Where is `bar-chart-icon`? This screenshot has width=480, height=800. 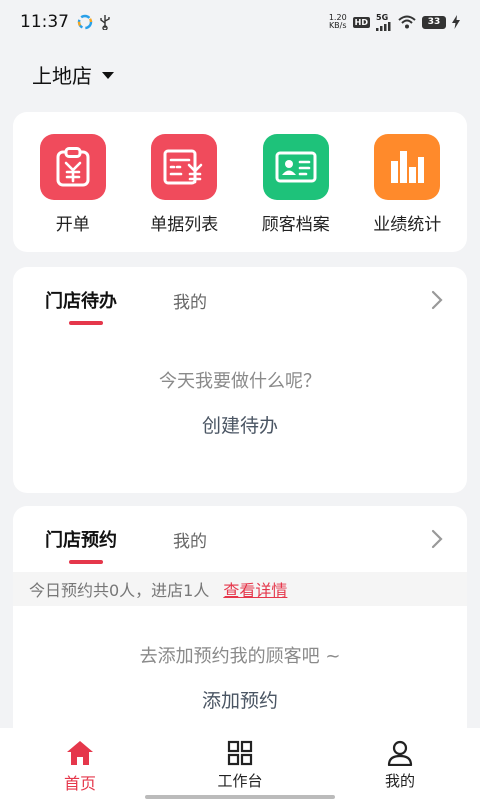 bar-chart-icon is located at coordinates (408, 167).